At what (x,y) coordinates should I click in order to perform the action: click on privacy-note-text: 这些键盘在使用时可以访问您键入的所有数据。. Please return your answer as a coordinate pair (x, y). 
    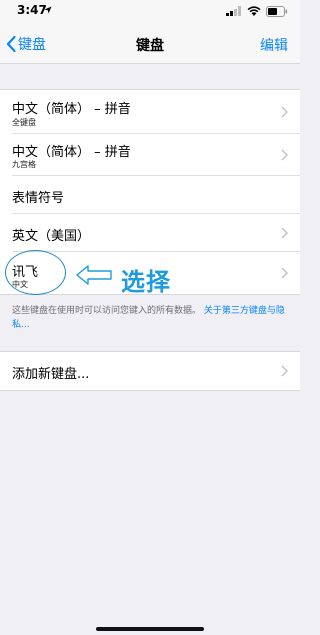
    Looking at the image, I should click on (107, 311).